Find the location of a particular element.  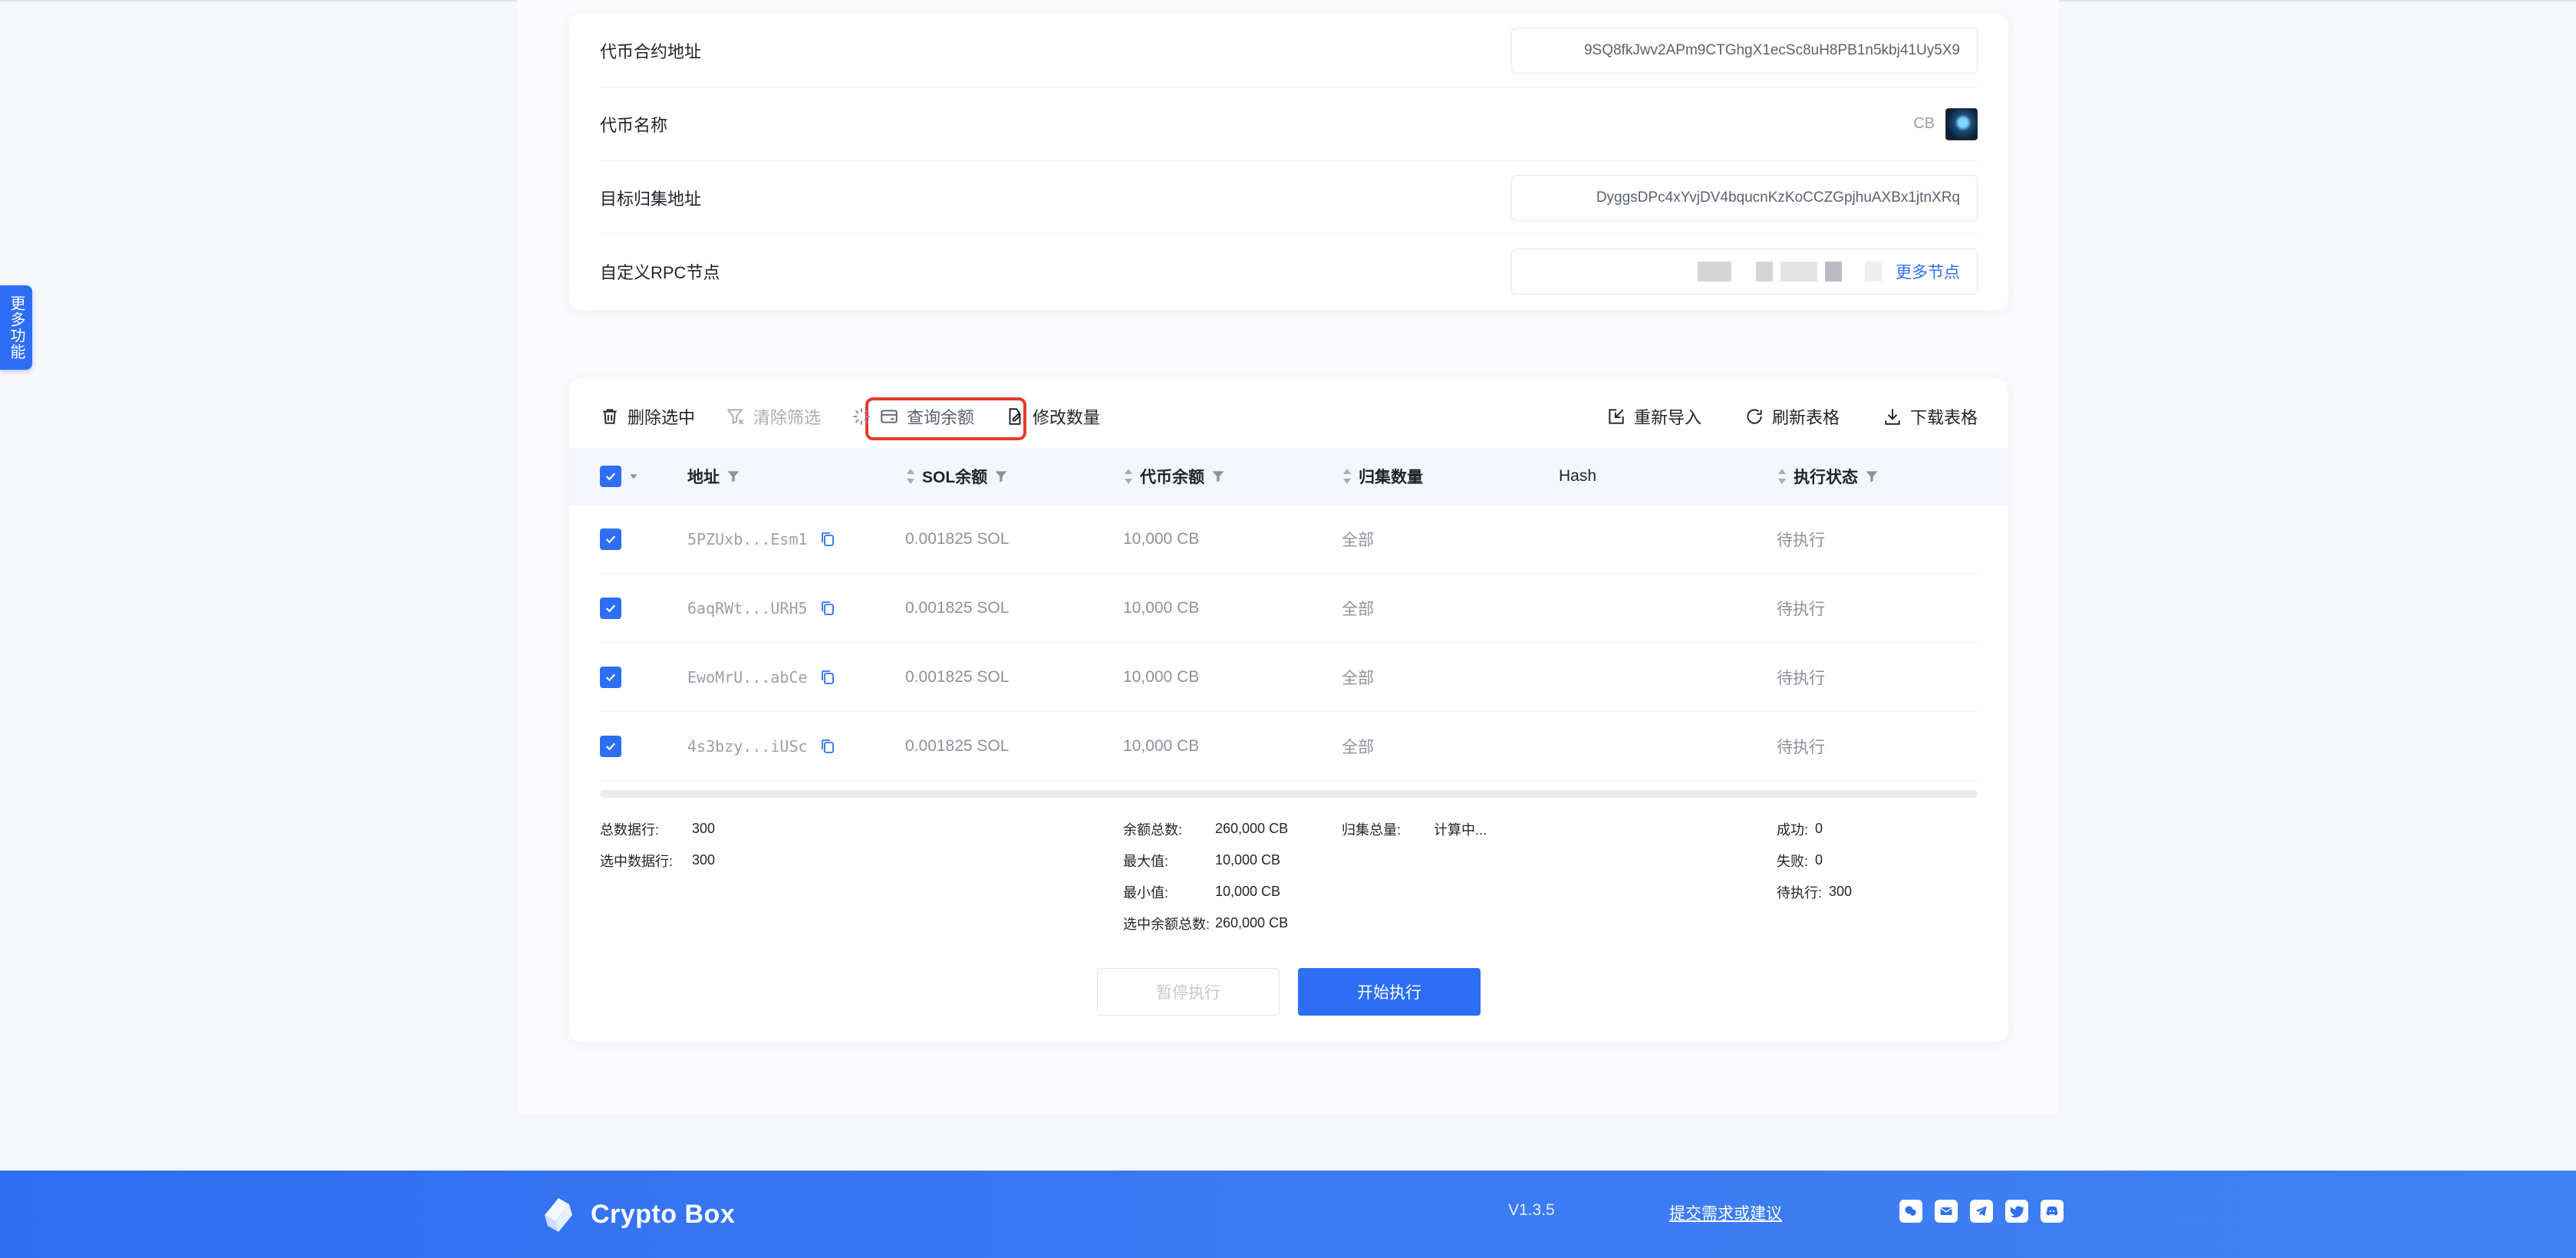

clear-filter-button: 清除筛选 is located at coordinates (773, 417).